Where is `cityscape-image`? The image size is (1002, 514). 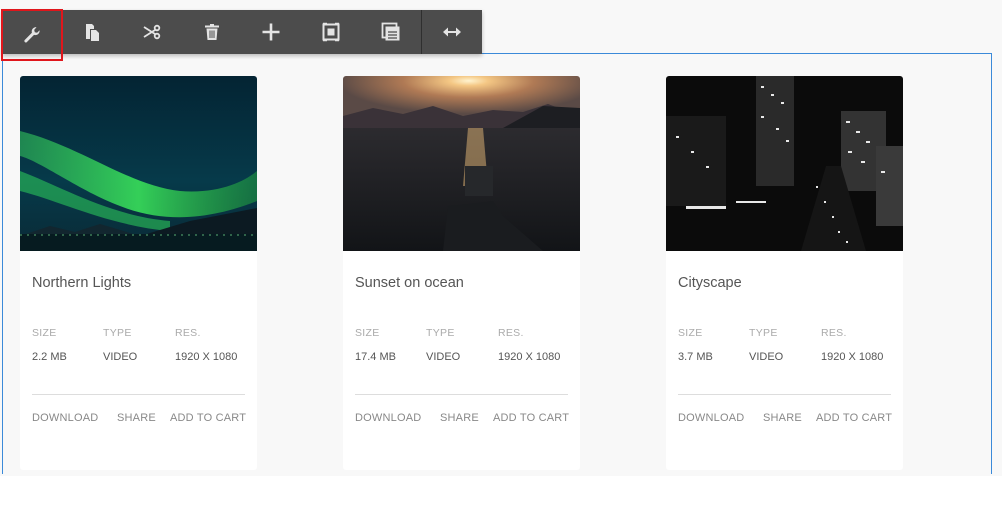
cityscape-image is located at coordinates (784, 163).